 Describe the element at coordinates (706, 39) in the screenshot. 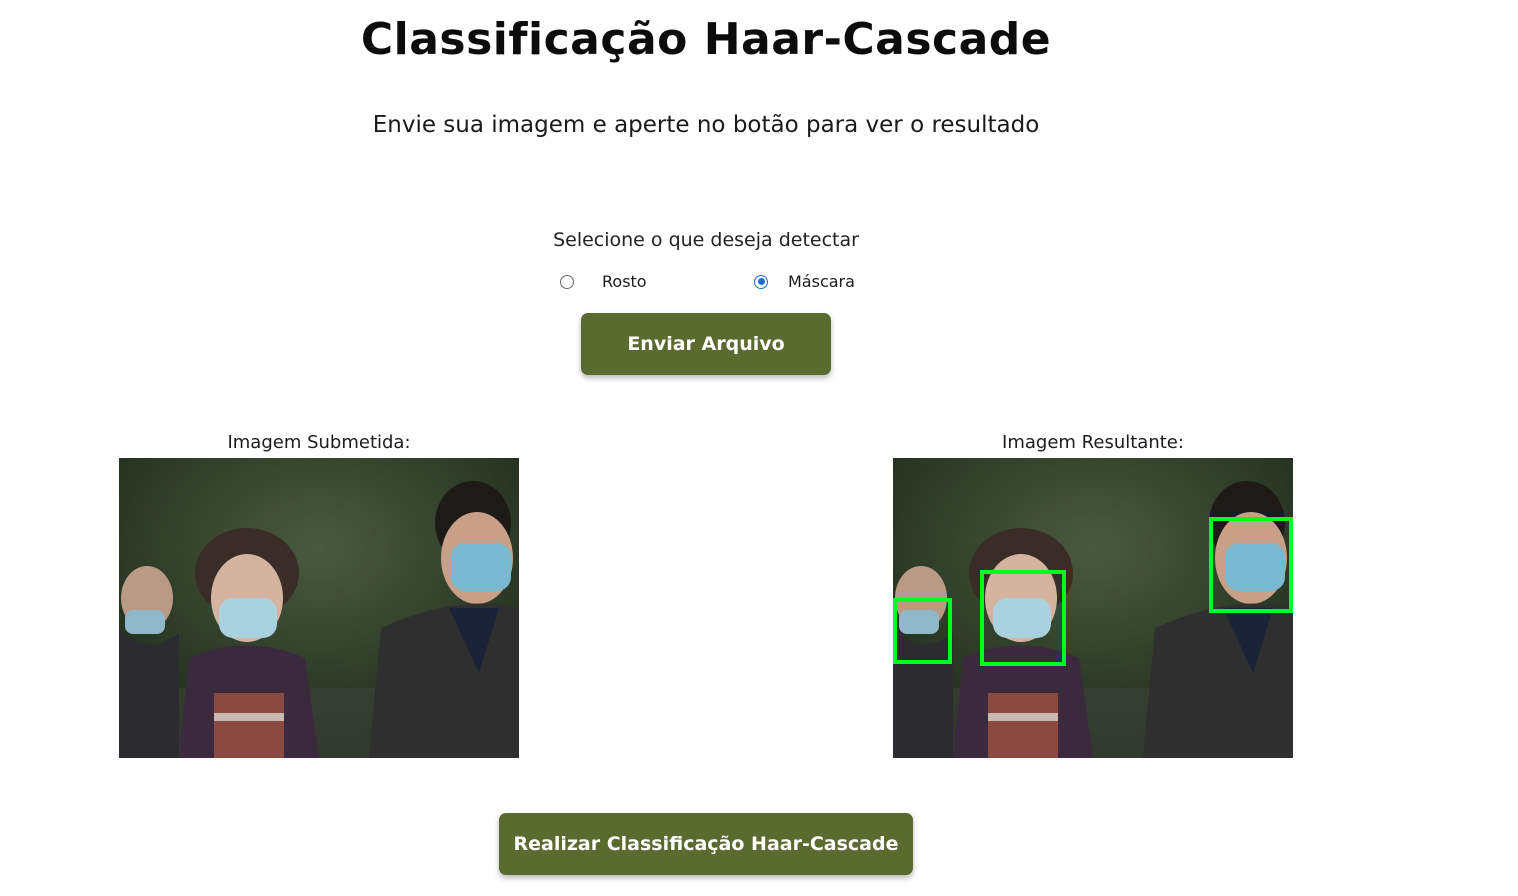

I see `page-title: Classificação Haar-Cascade` at that location.